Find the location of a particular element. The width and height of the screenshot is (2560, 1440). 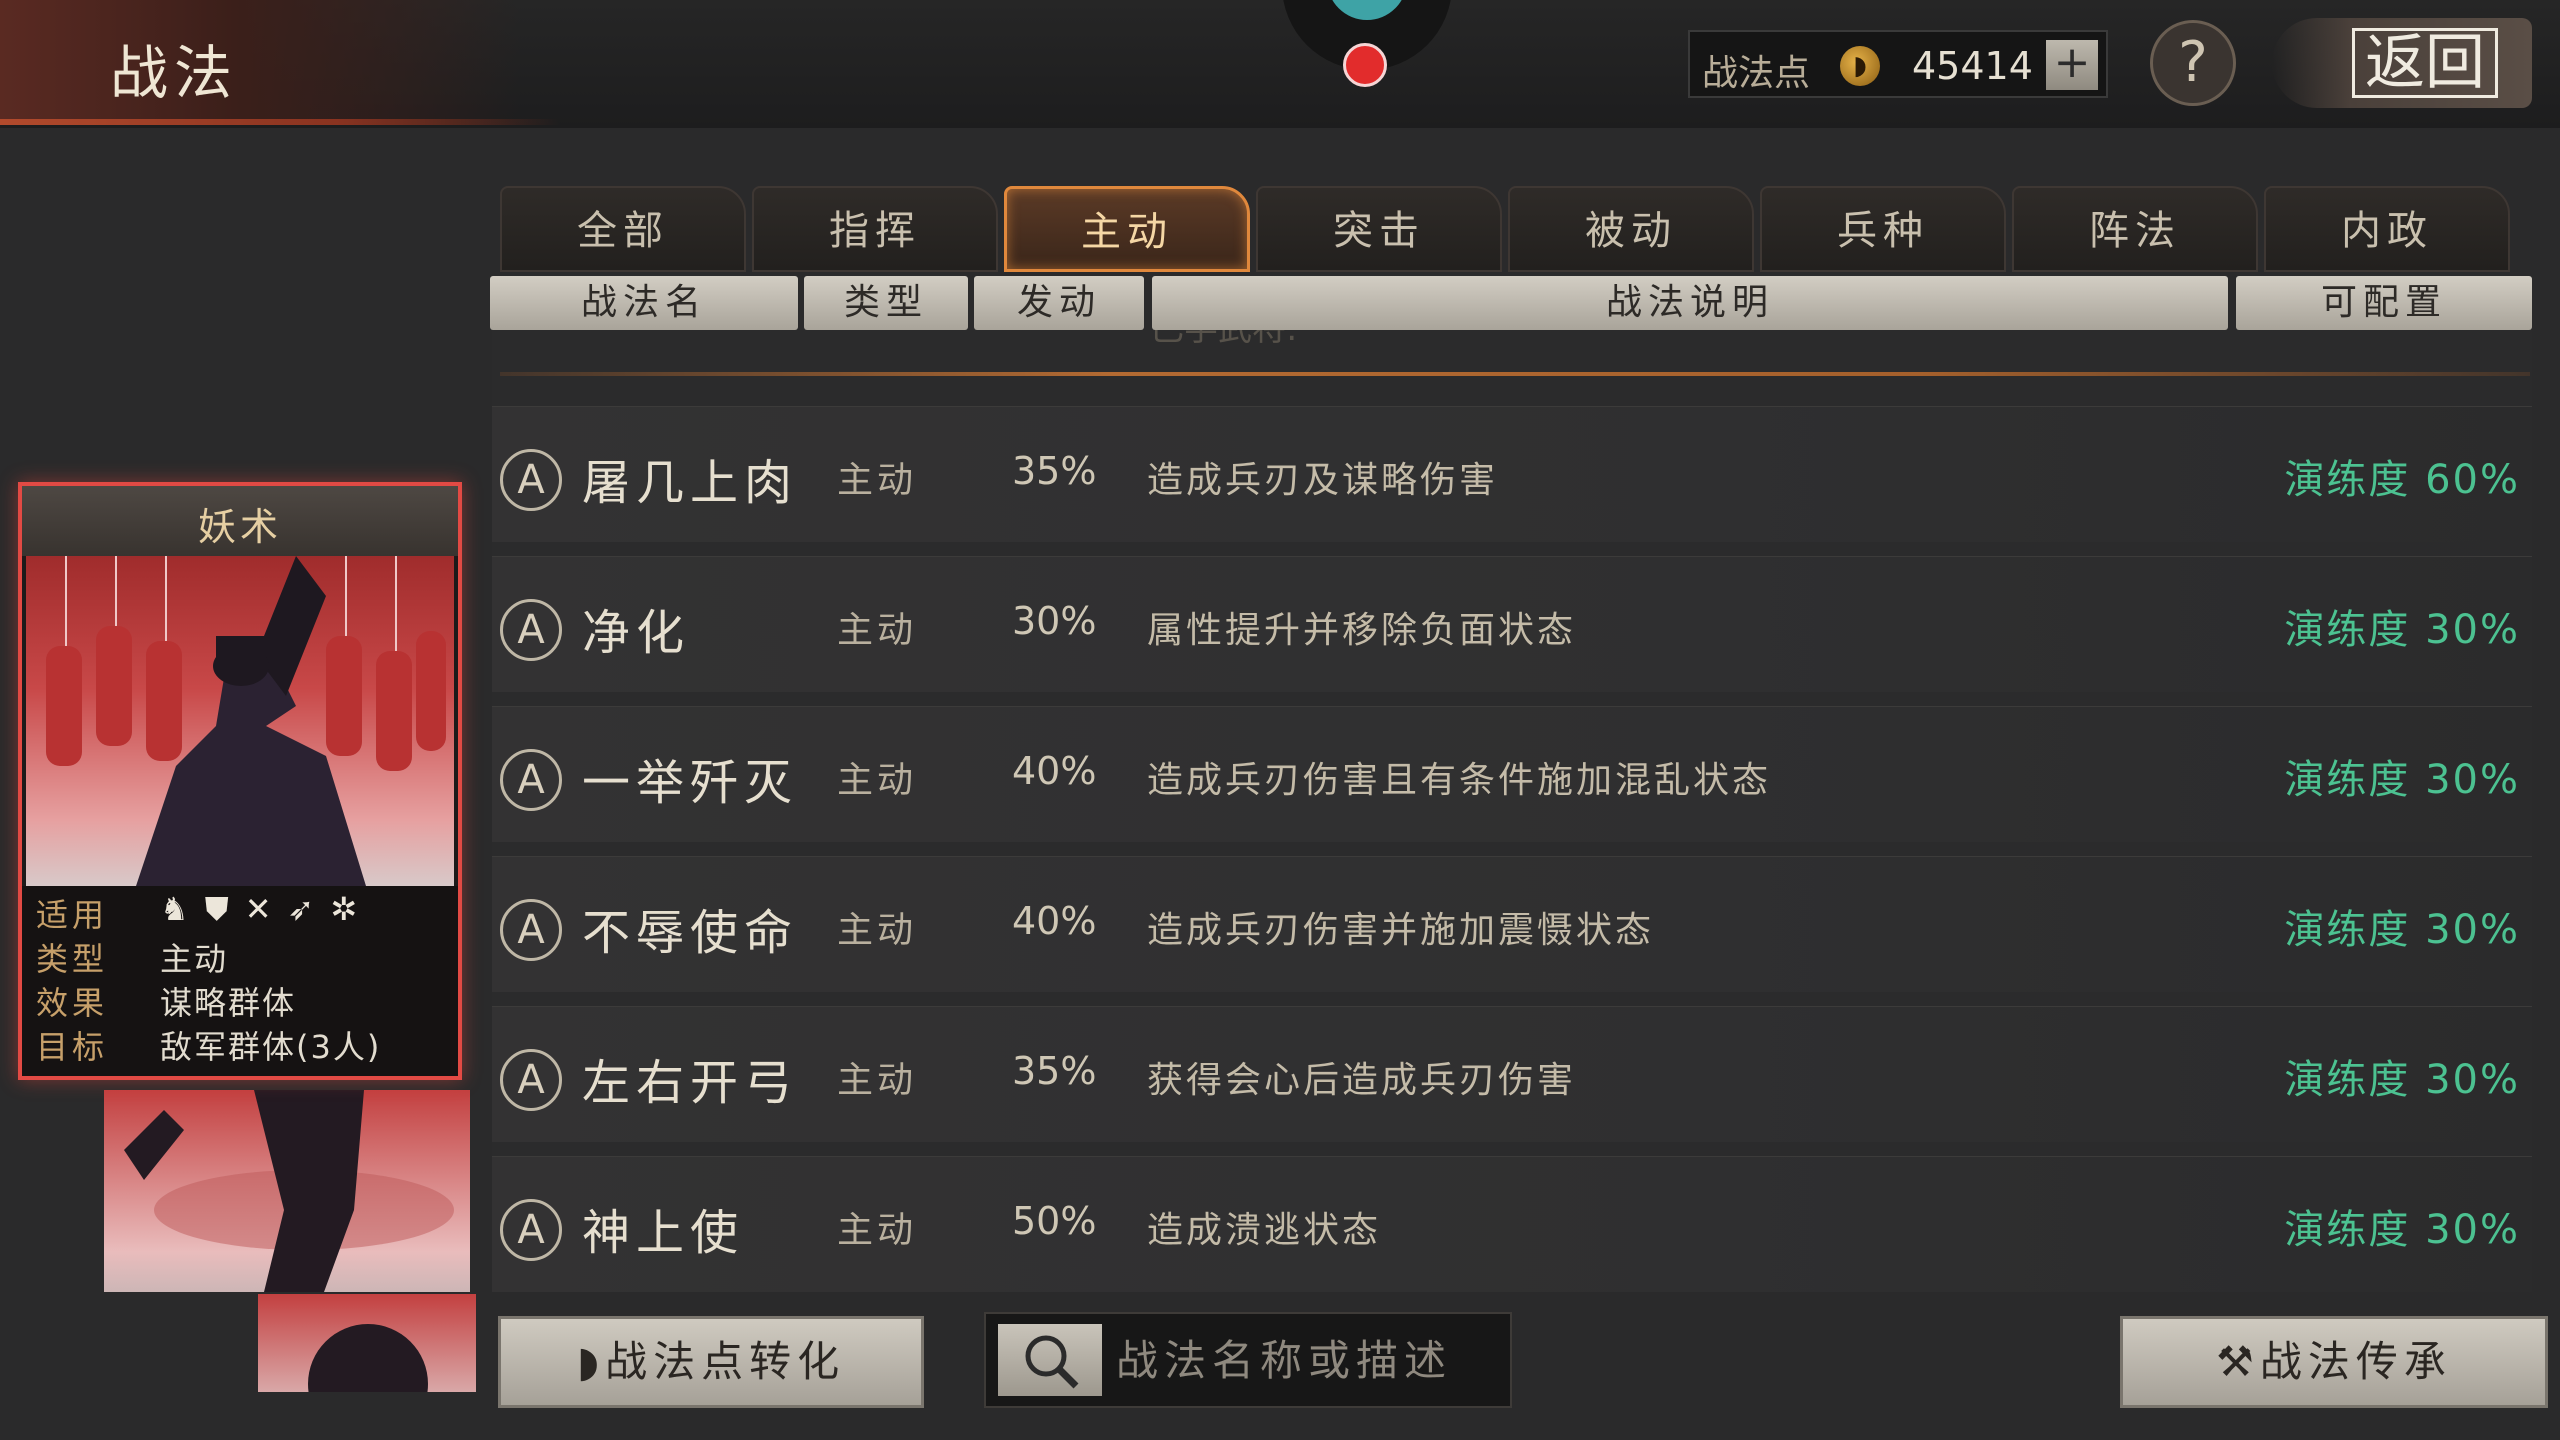

info-row-type: 类型 主动 is located at coordinates (241, 956).